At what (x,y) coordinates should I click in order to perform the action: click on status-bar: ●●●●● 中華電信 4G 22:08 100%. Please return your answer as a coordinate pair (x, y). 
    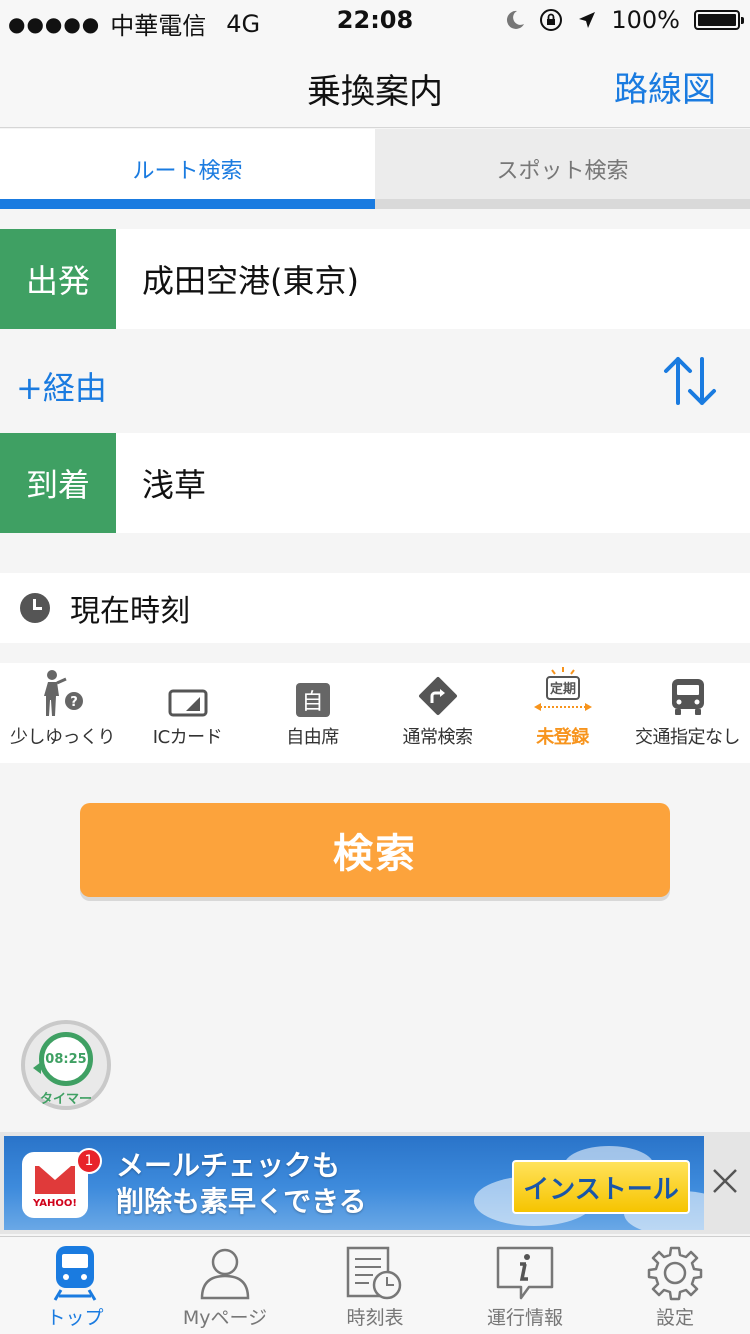
    Looking at the image, I should click on (375, 20).